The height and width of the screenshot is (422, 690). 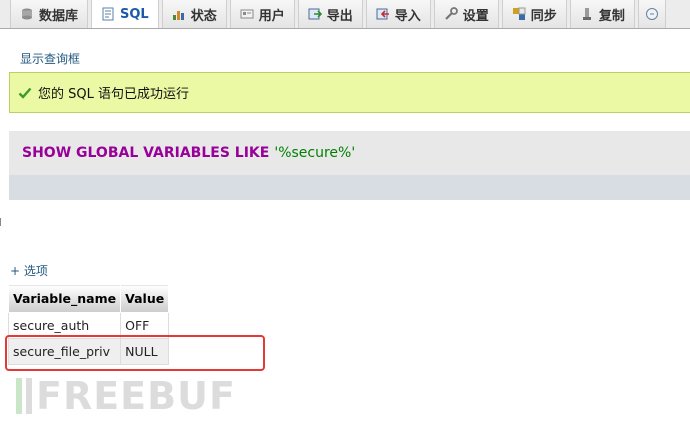 What do you see at coordinates (519, 14) in the screenshot?
I see `sync-icon` at bounding box center [519, 14].